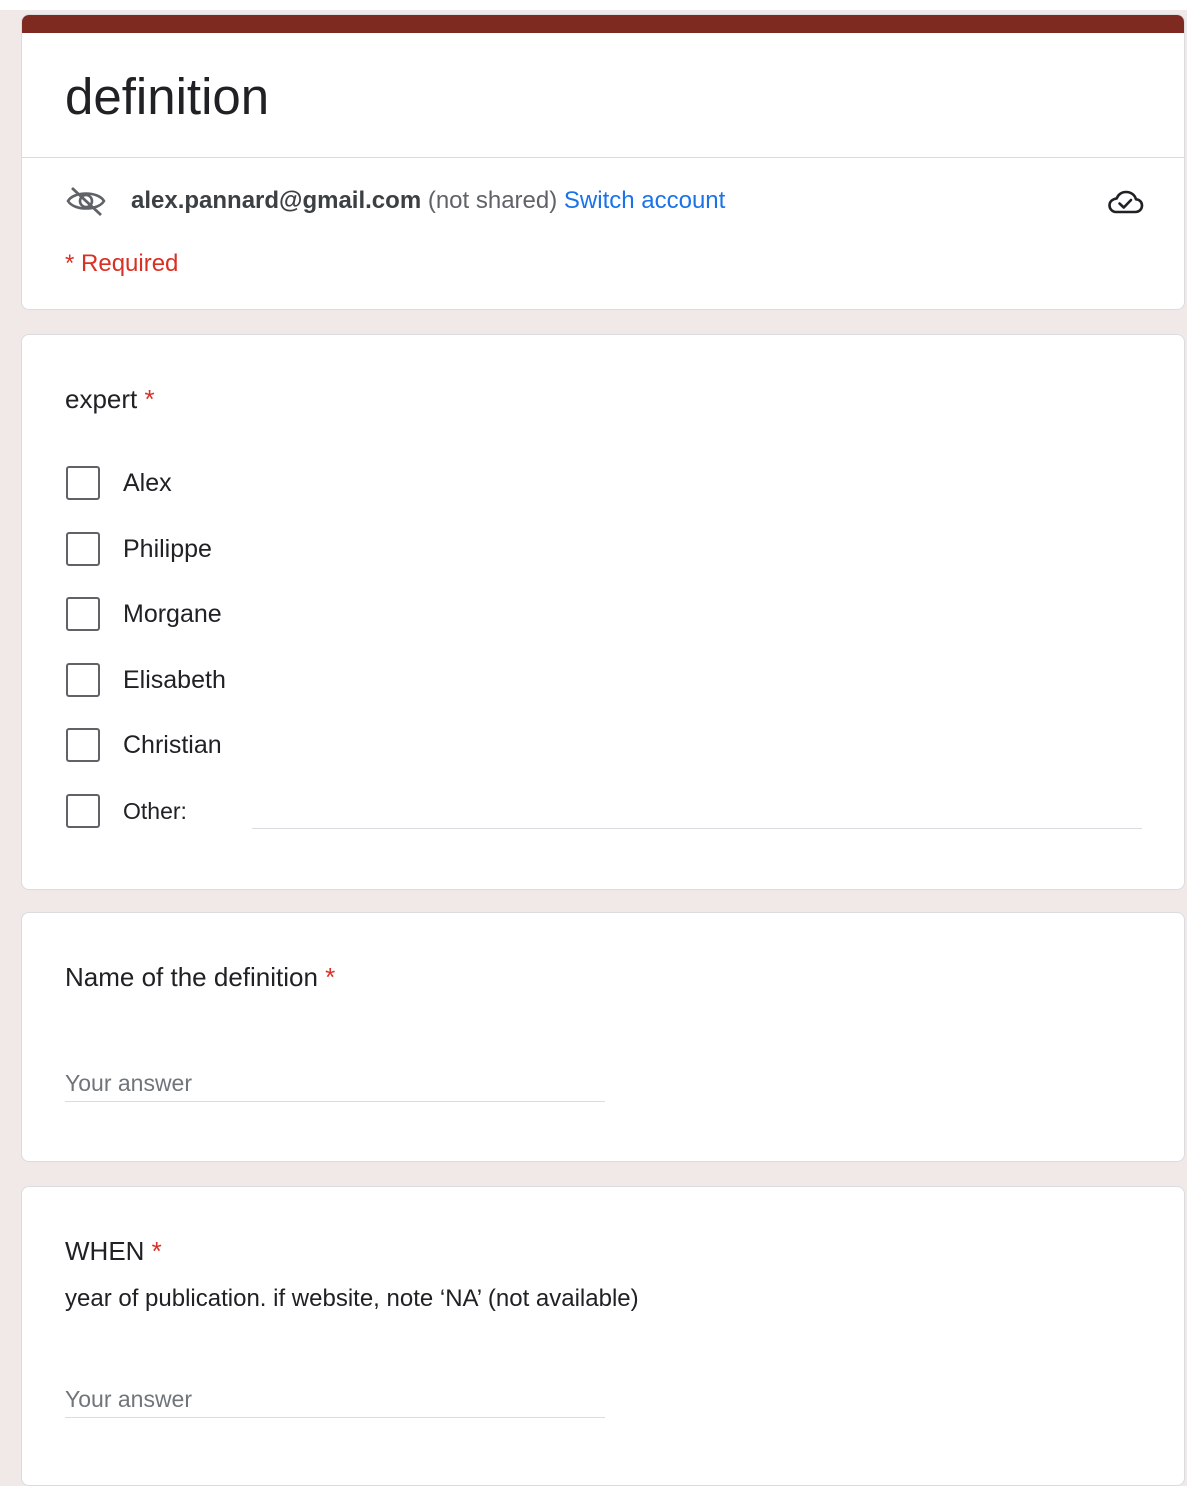 The width and height of the screenshot is (1187, 1486). Describe the element at coordinates (605, 812) in the screenshot. I see `checkbox-option-other: Other:` at that location.